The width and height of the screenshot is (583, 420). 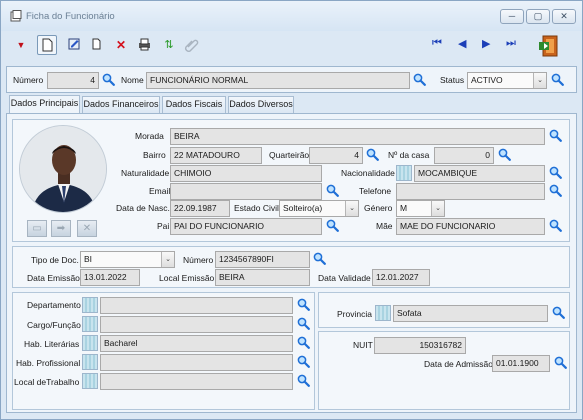 What do you see at coordinates (61, 228) in the screenshot?
I see `photo-next-button: ➡` at bounding box center [61, 228].